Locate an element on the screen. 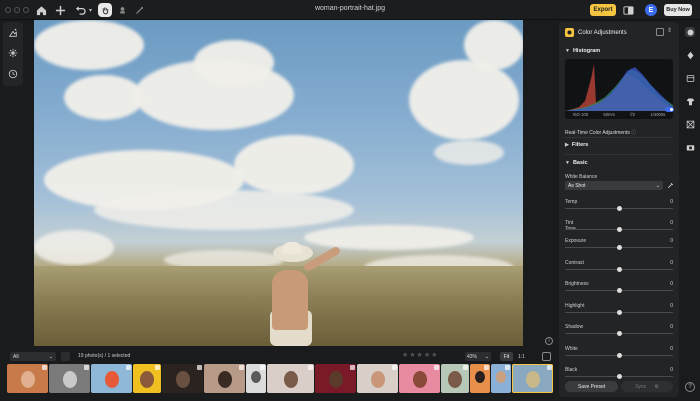 The height and width of the screenshot is (401, 700). adjust-settings-icon is located at coordinates (13, 53).